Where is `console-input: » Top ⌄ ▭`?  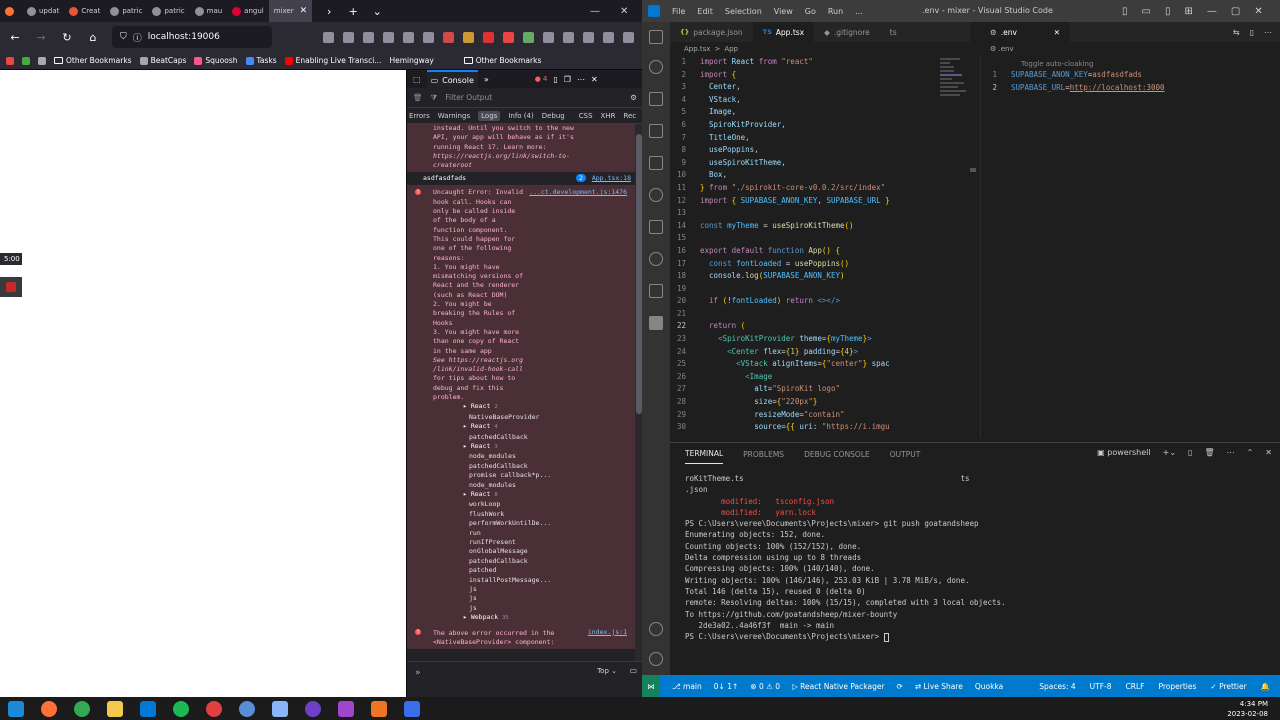
console-input: » Top ⌄ ▭ is located at coordinates (525, 679).